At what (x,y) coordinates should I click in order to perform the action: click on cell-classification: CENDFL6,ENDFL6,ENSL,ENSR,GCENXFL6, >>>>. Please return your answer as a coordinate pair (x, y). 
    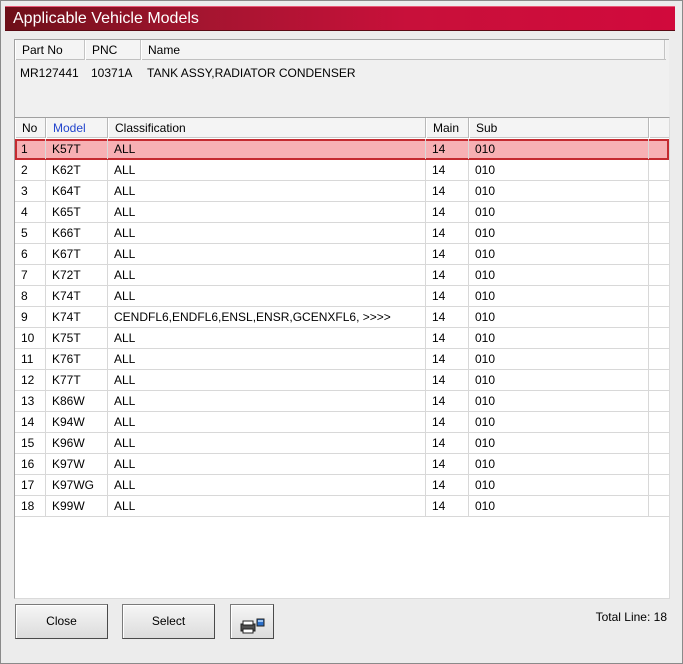
    Looking at the image, I should click on (267, 317).